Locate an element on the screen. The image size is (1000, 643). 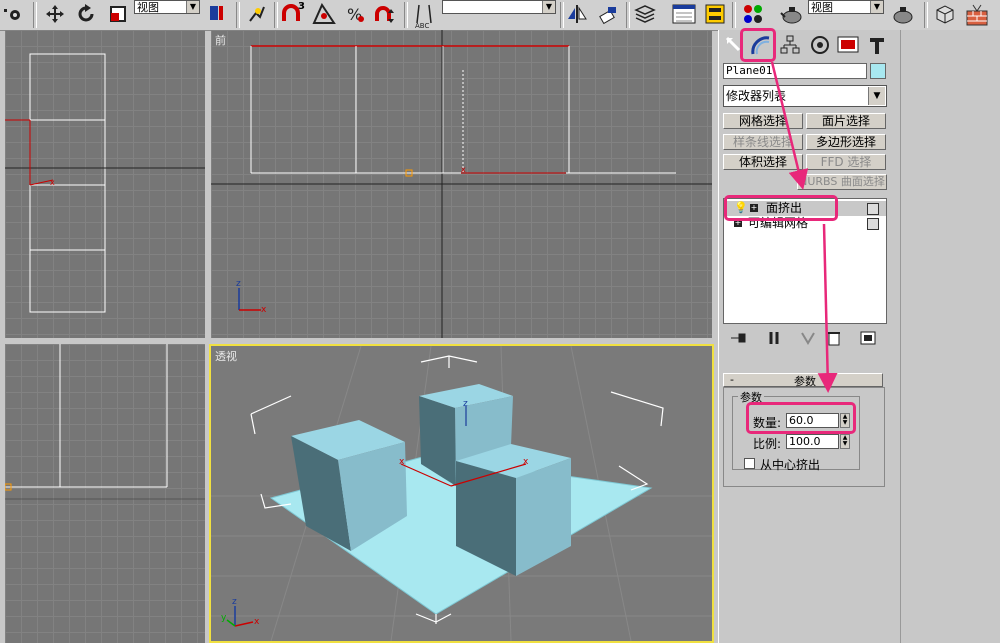
scale-icon is located at coordinates (118, 14).